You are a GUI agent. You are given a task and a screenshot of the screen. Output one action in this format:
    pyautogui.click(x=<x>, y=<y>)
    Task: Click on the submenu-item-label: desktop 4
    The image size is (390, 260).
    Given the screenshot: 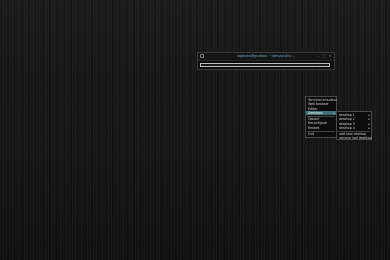 What is the action you would take?
    pyautogui.click(x=347, y=127)
    